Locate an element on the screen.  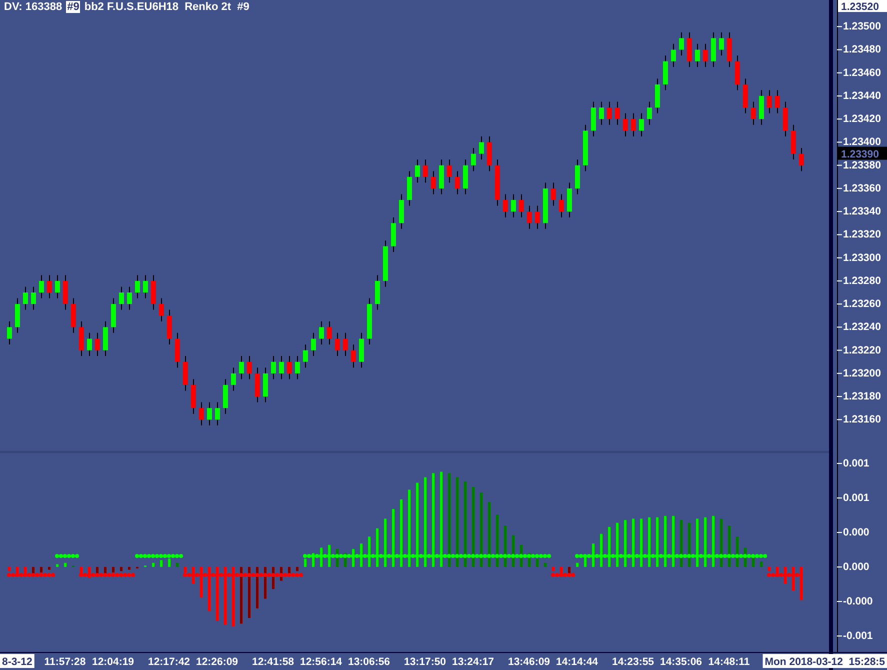
top-price-label: 1.23520 is located at coordinates (862, 6).